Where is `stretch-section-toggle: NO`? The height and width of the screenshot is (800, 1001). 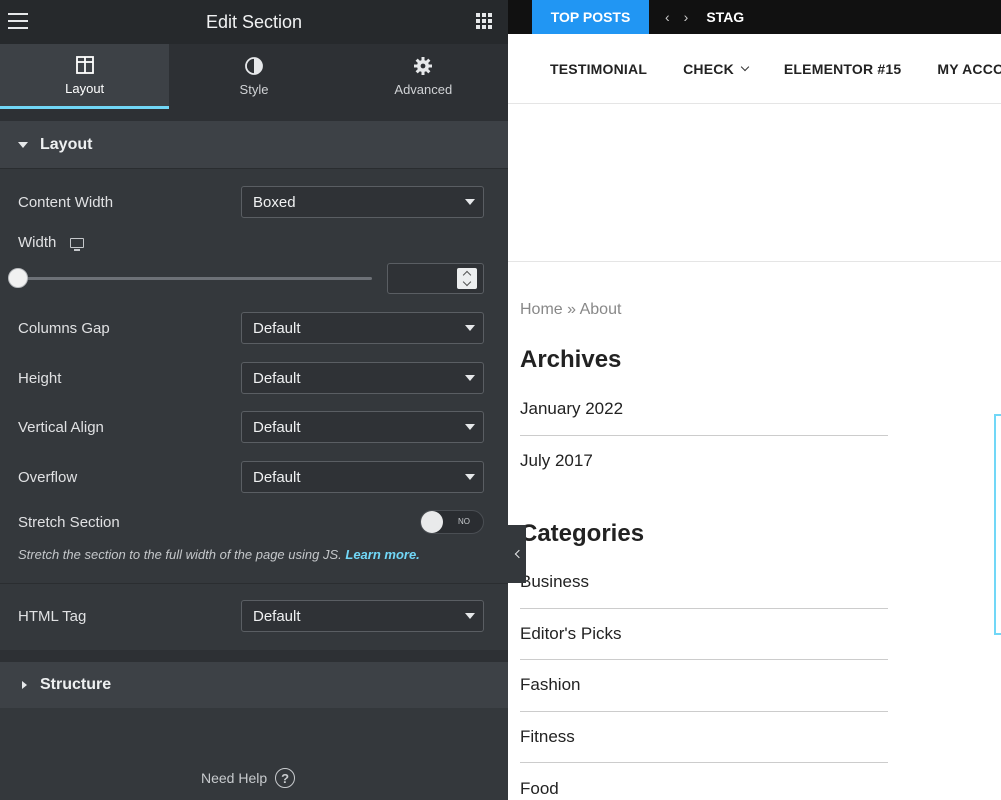 stretch-section-toggle: NO is located at coordinates (452, 522).